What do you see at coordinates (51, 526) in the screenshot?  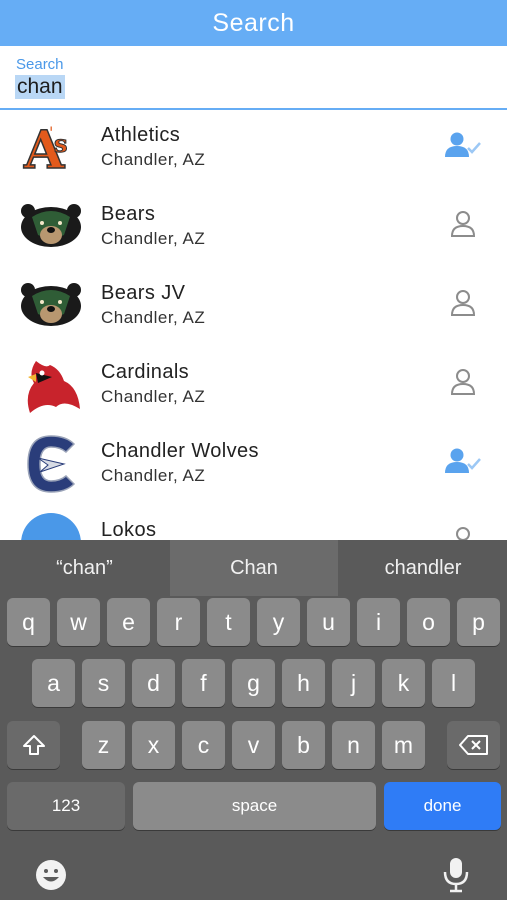 I see `lokos-logo` at bounding box center [51, 526].